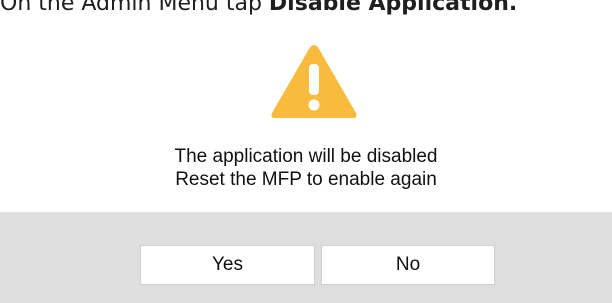 The image size is (612, 303). Describe the element at coordinates (408, 265) in the screenshot. I see `no-button: No` at that location.